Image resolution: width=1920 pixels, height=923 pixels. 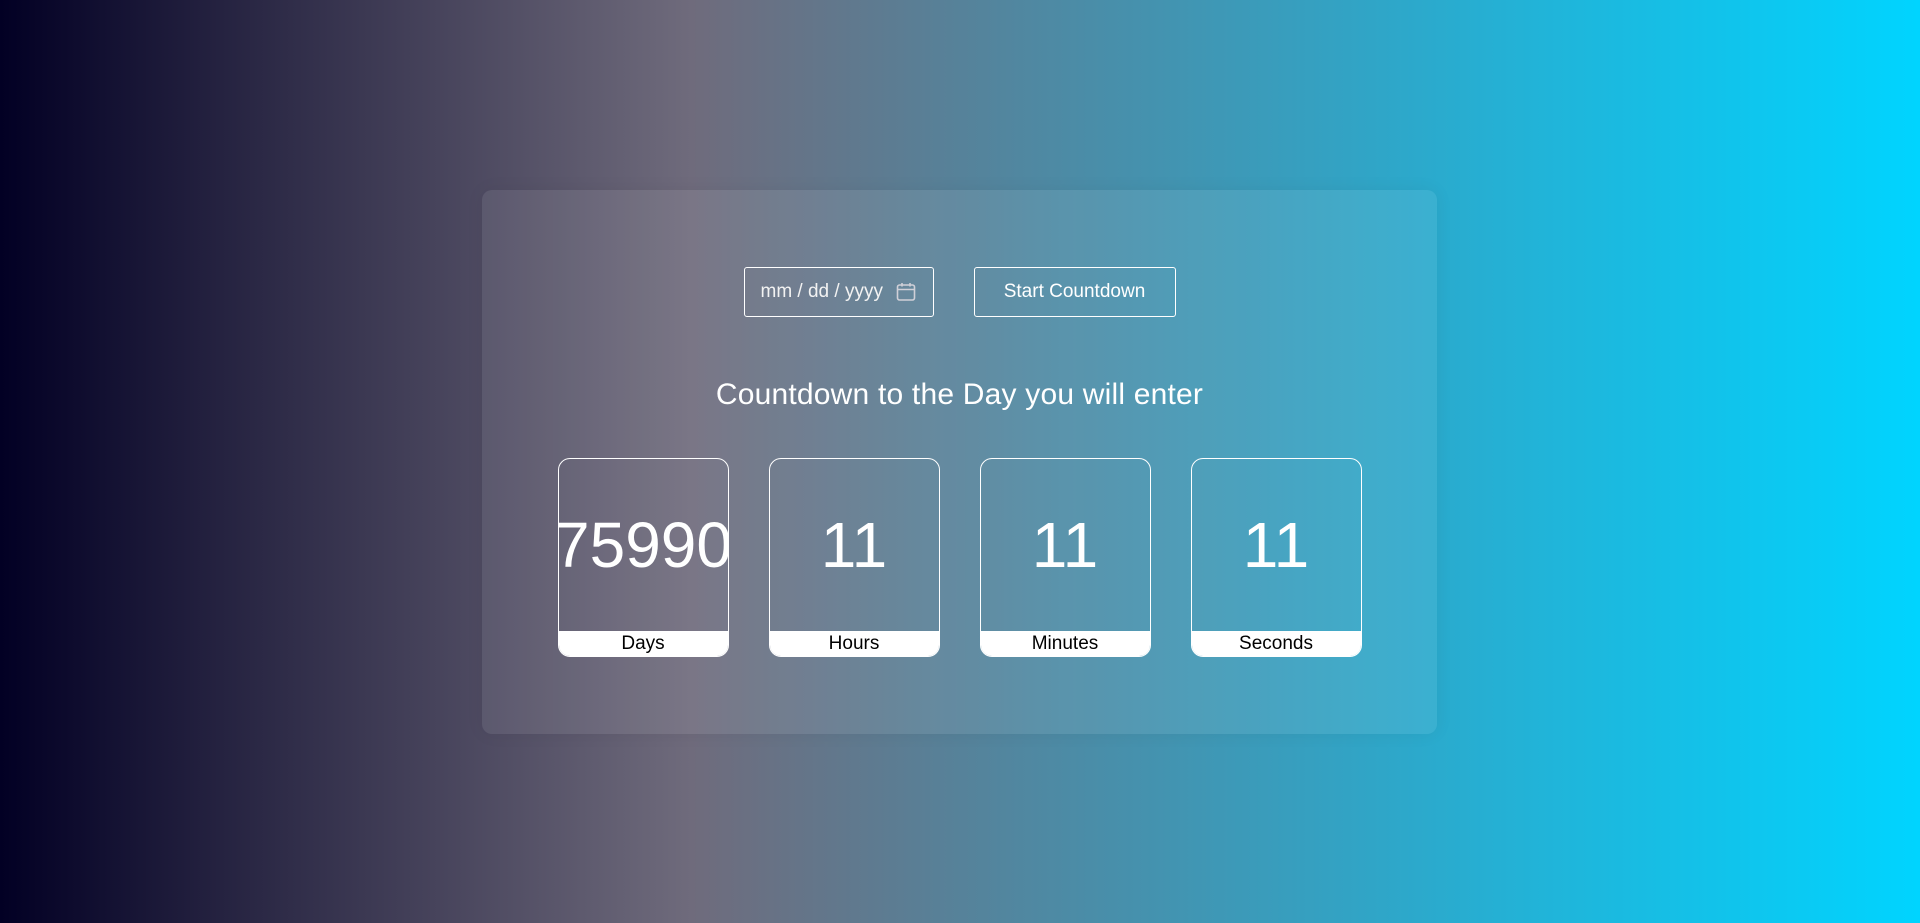 I want to click on hours-box: 11 Hours, so click(x=854, y=557).